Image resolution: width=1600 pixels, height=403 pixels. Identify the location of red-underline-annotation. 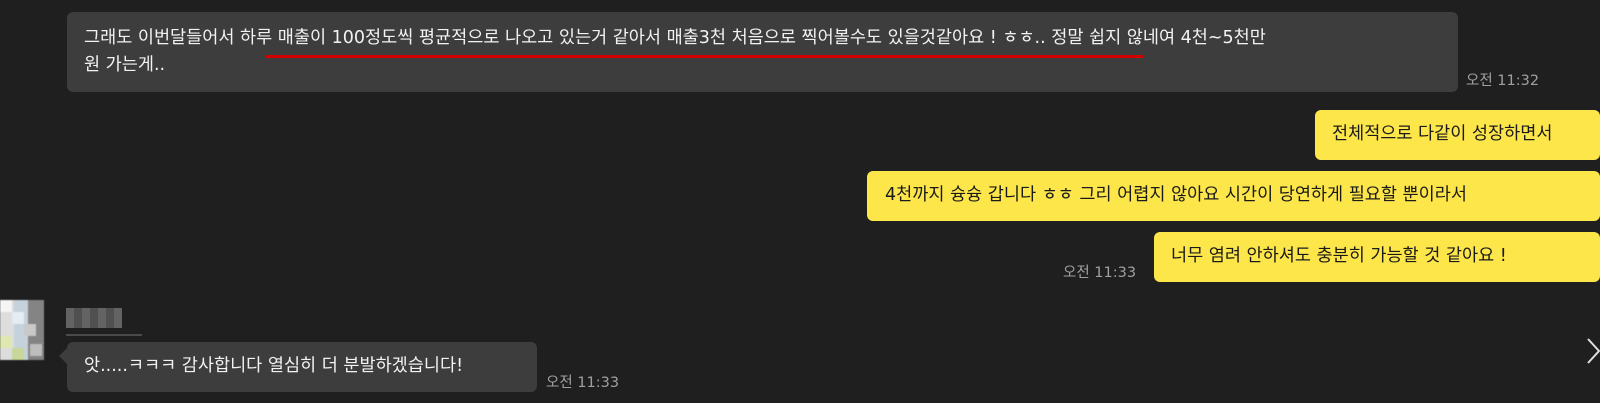
(704, 56).